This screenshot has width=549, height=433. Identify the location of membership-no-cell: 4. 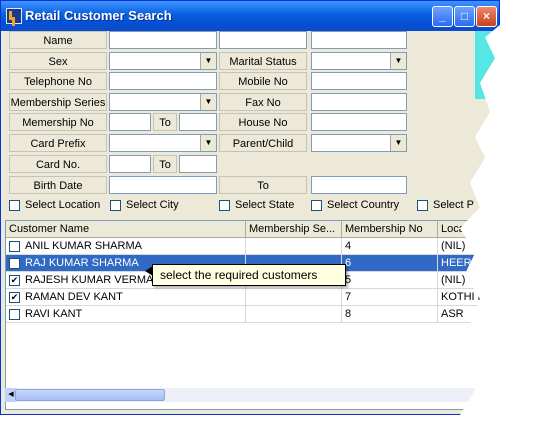
(390, 246).